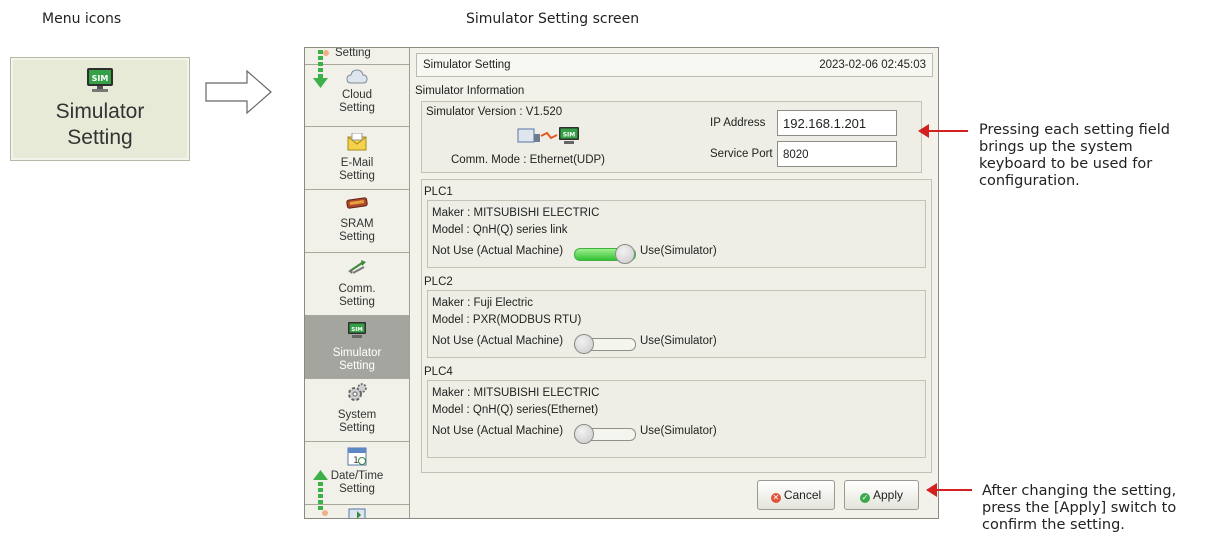  What do you see at coordinates (494, 112) in the screenshot?
I see `simulator-version: Simulator Version : V1.520` at bounding box center [494, 112].